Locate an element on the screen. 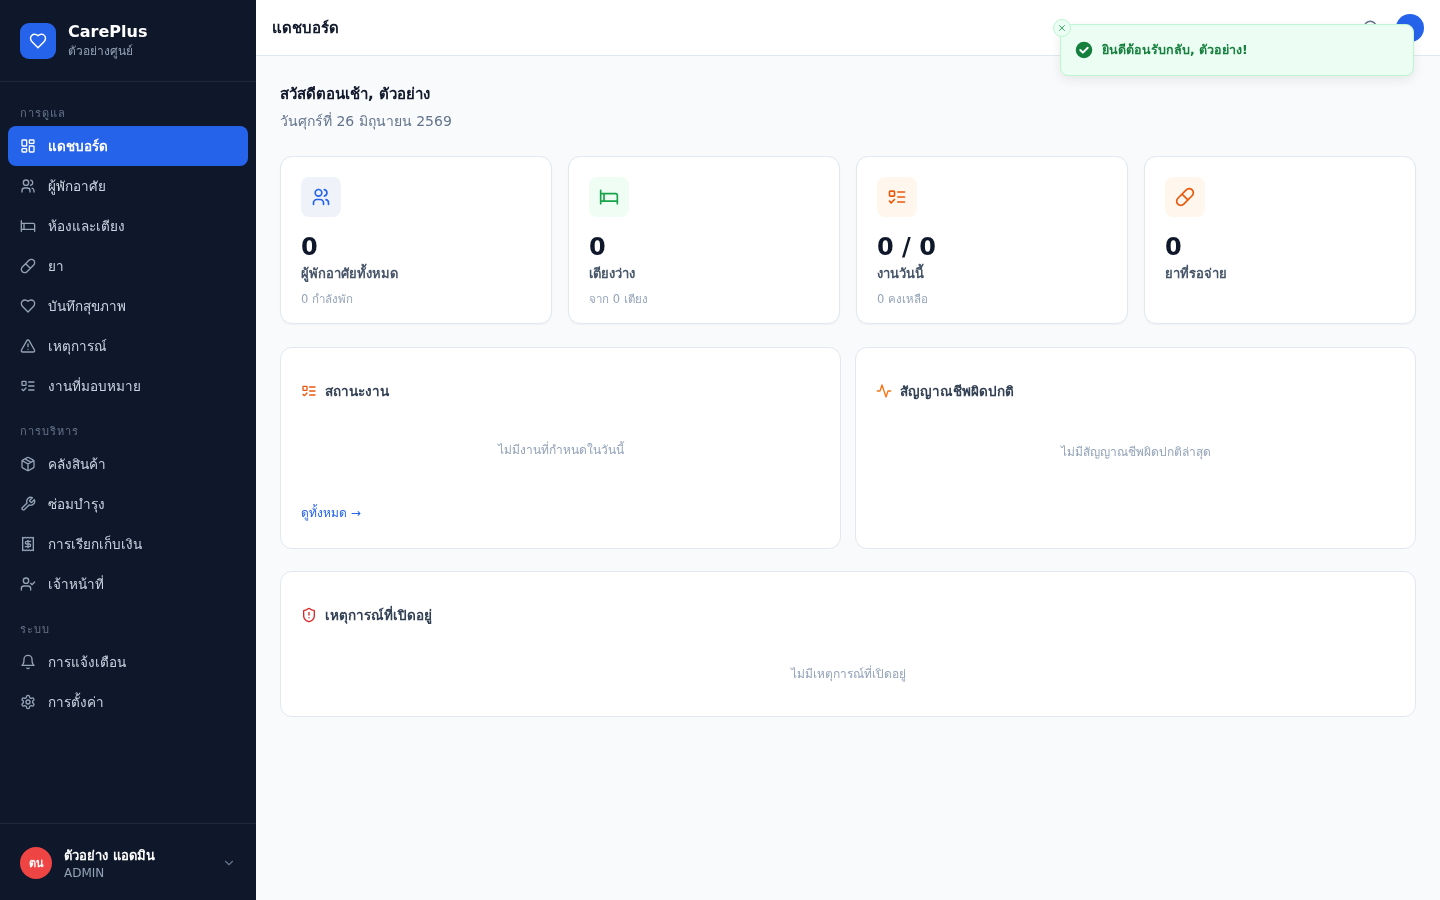 The width and height of the screenshot is (1440, 900). empty-message: ไม่มีงานที่กำหนดในวันนี้ is located at coordinates (560, 449).